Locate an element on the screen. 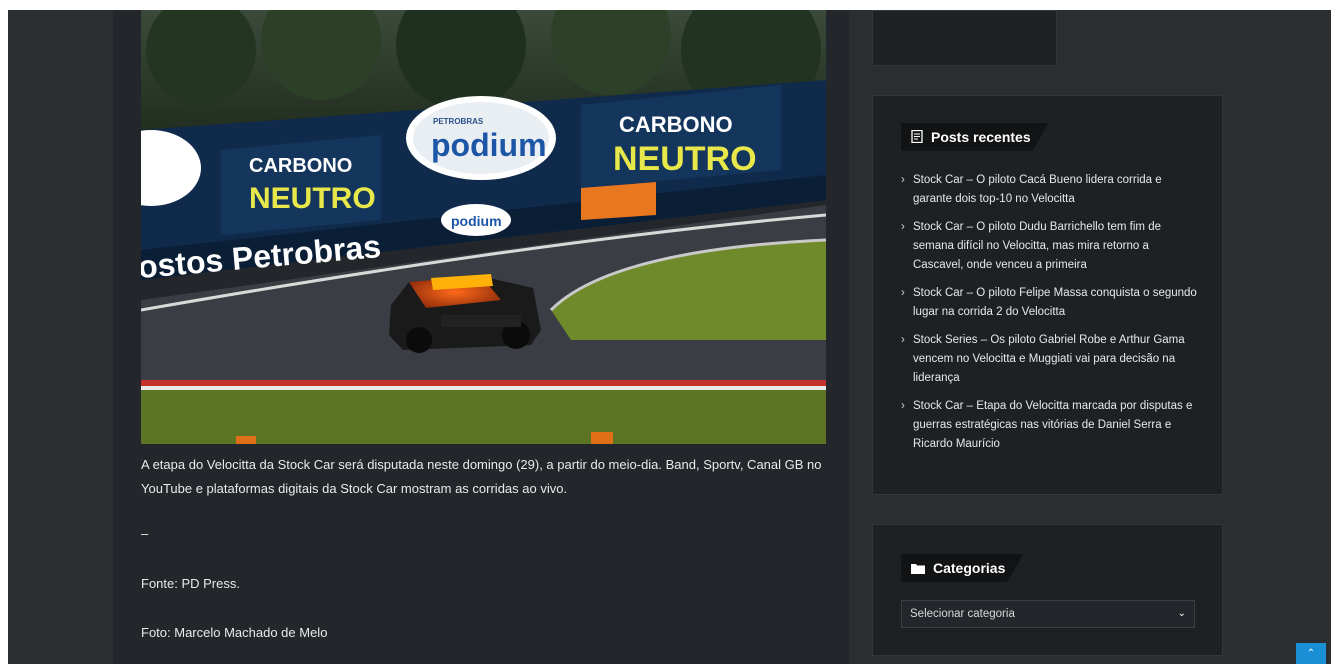  banner-petrobras-small: PETROBRAS is located at coordinates (458, 121).